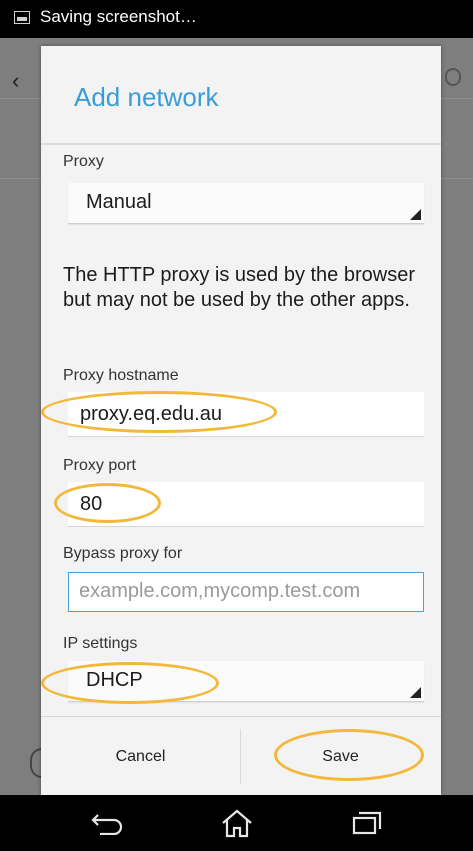 This screenshot has width=473, height=851. What do you see at coordinates (83, 161) in the screenshot?
I see `proxy-label: Proxy` at bounding box center [83, 161].